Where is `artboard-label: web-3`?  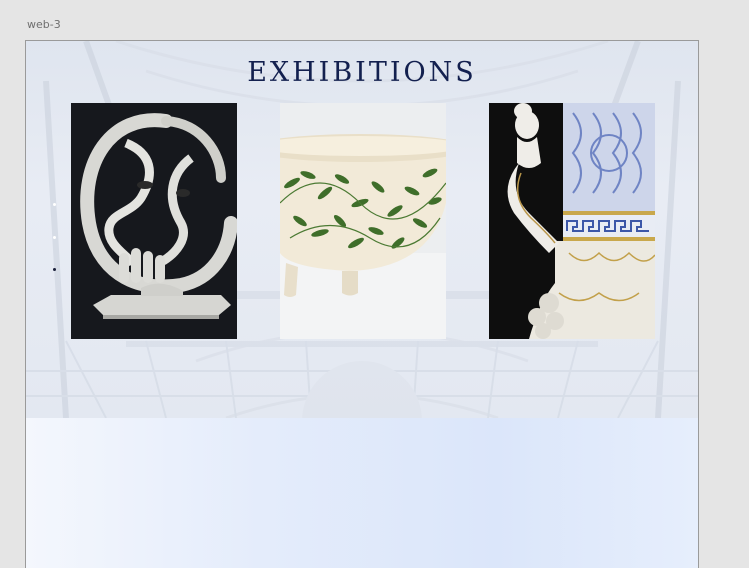 artboard-label: web-3 is located at coordinates (44, 24).